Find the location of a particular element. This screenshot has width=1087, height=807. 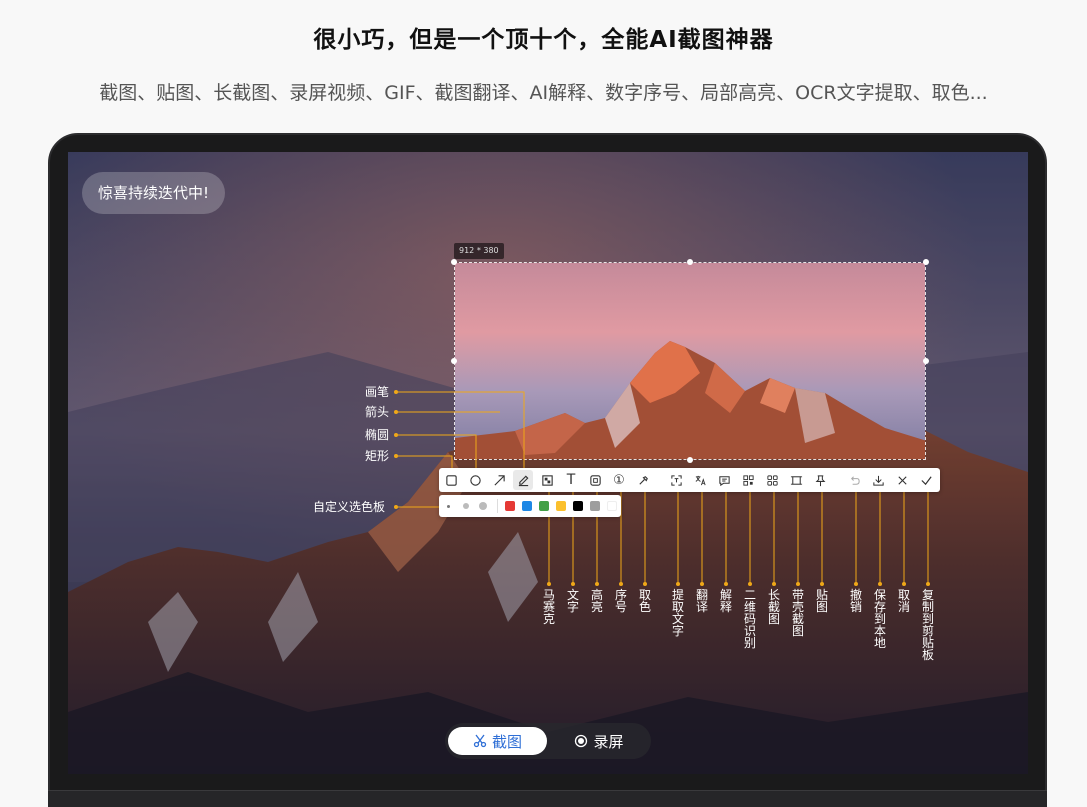

ocr-tool-icon is located at coordinates (676, 480).